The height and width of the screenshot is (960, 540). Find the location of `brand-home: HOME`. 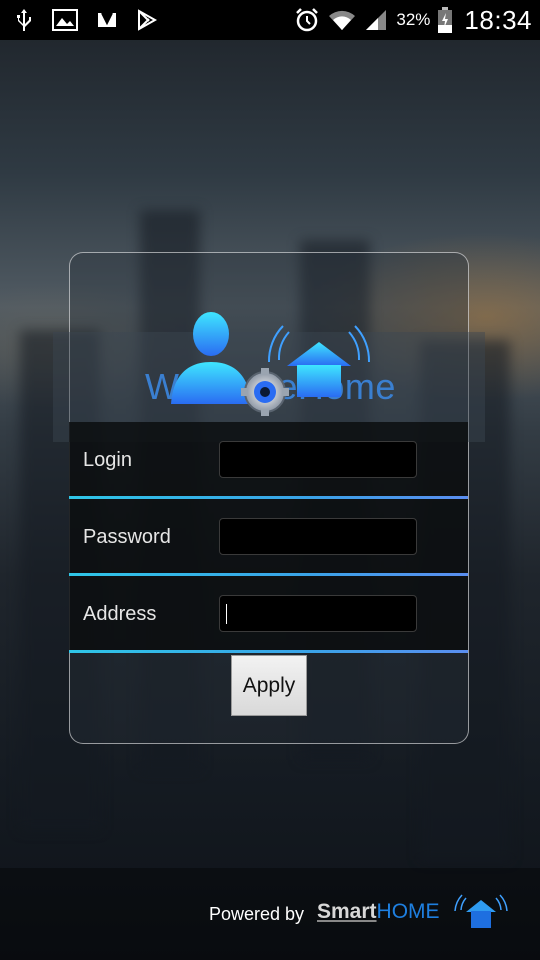

brand-home: HOME is located at coordinates (408, 911).